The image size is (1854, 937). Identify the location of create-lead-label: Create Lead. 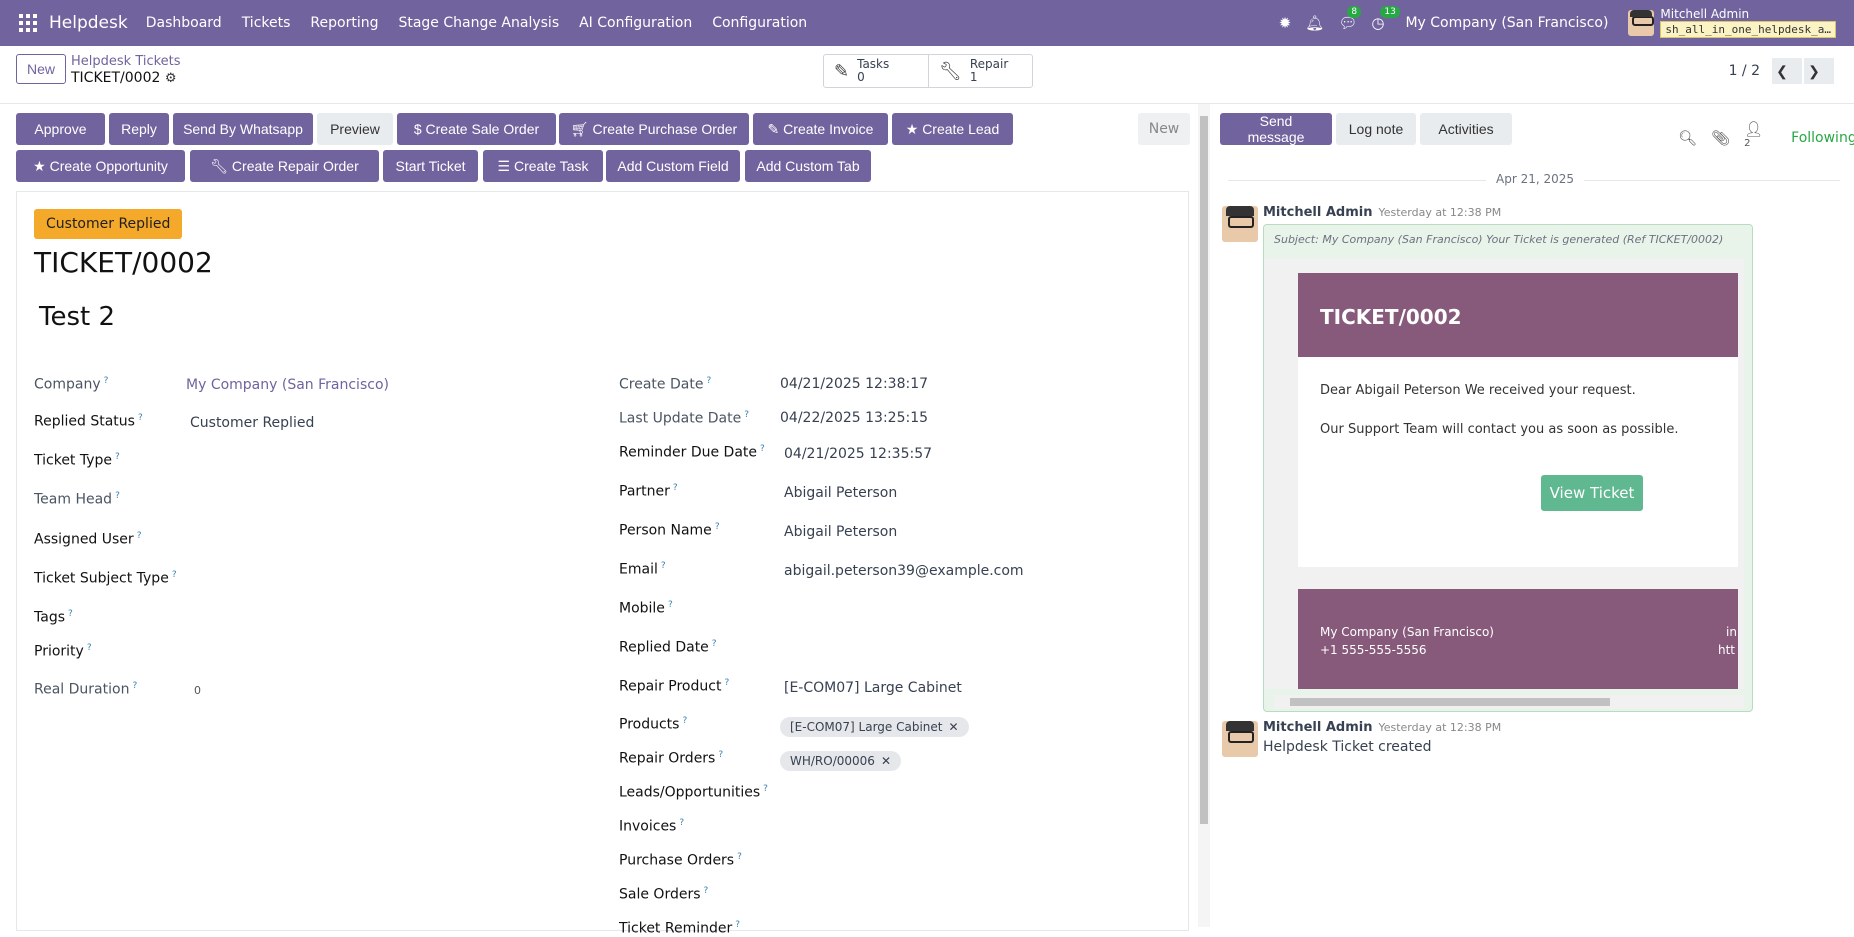
(961, 128).